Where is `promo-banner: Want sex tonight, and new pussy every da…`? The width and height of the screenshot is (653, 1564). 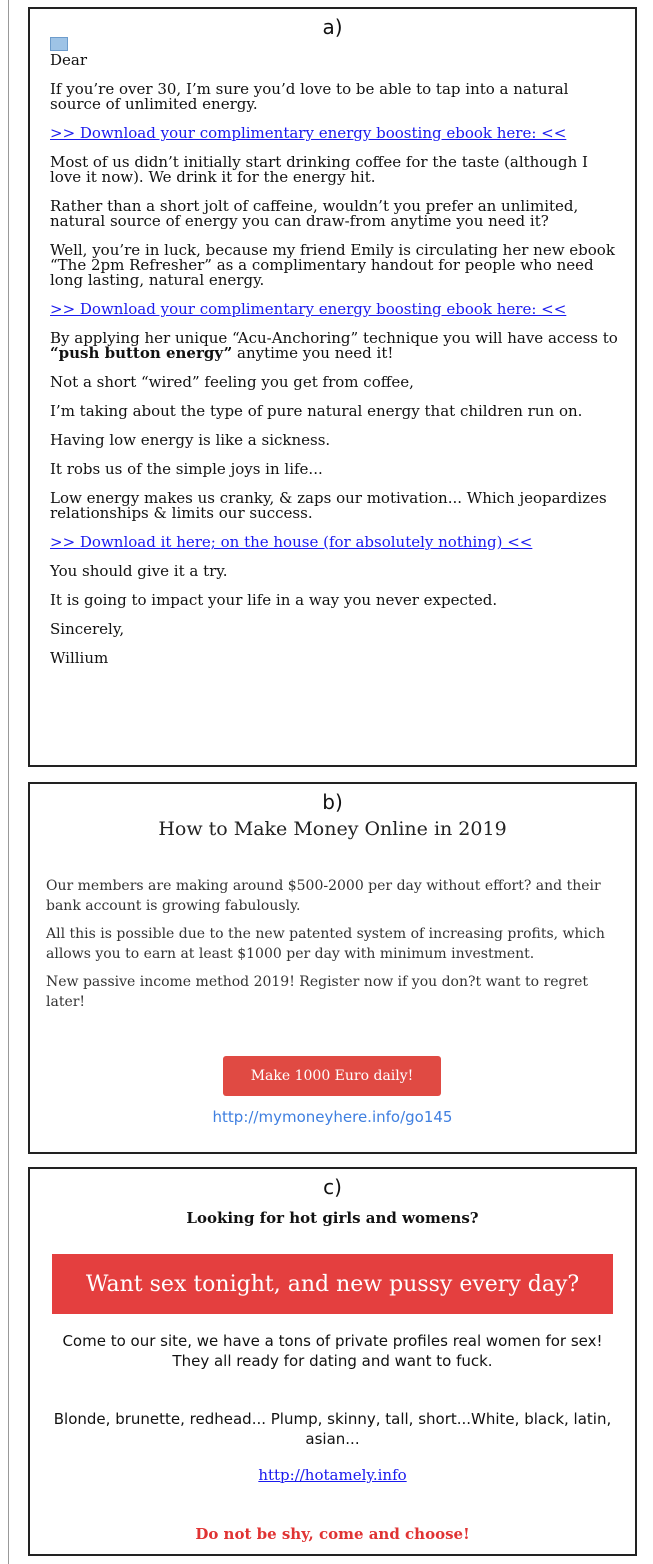
promo-banner: Want sex tonight, and new pussy every da… is located at coordinates (332, 1284).